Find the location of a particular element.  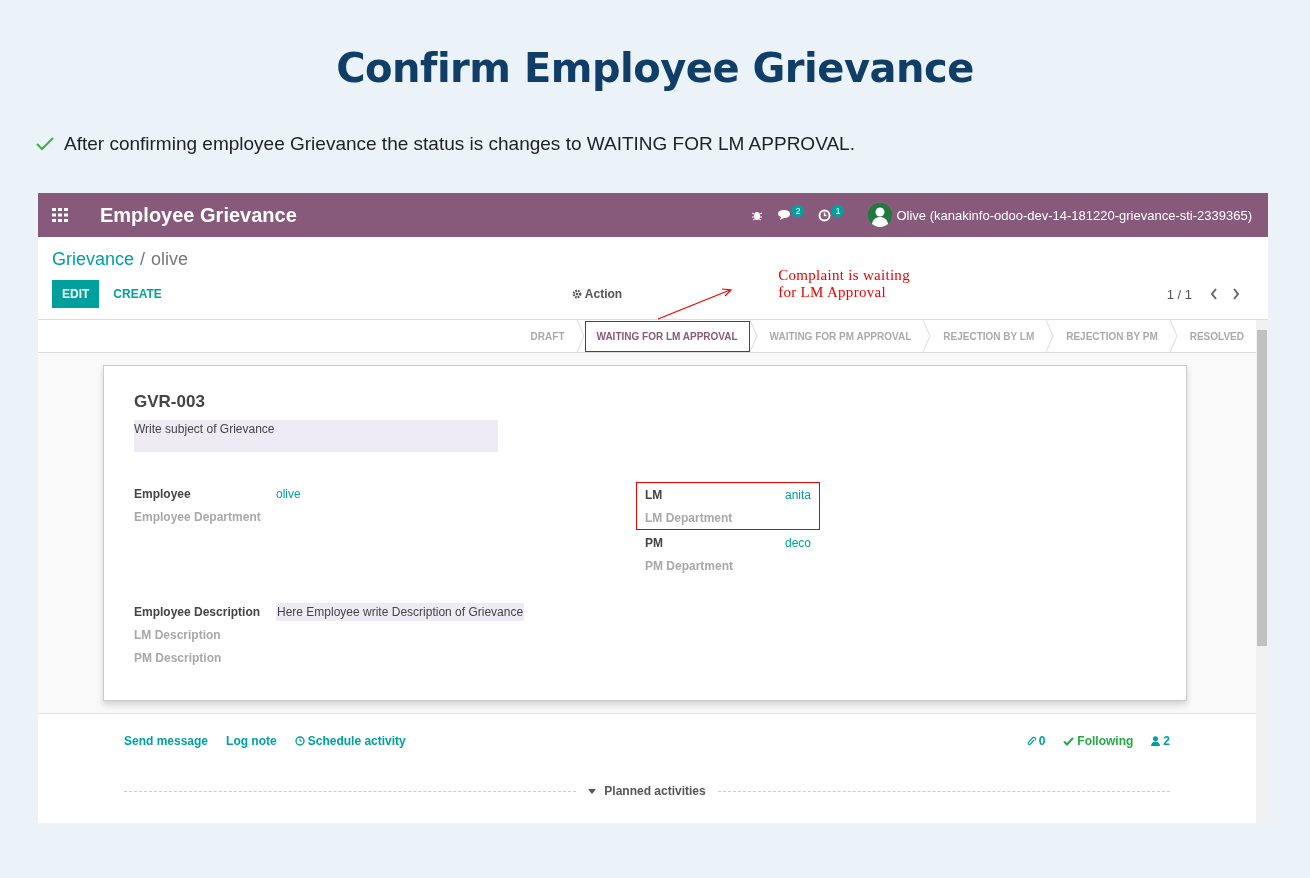

breadcrumb-link: Grievance is located at coordinates (93, 259).